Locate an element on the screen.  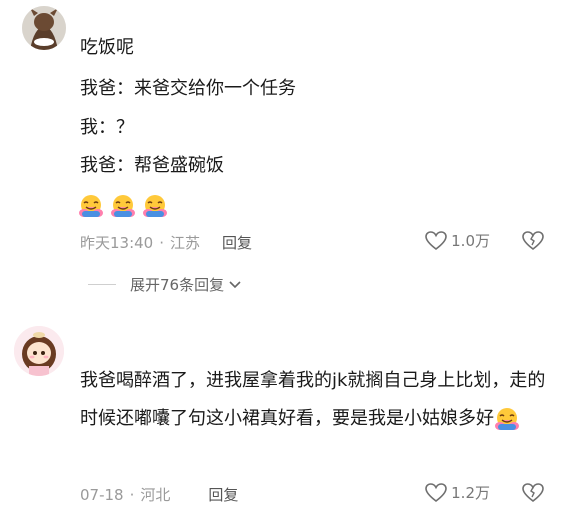
divider-line is located at coordinates (102, 284).